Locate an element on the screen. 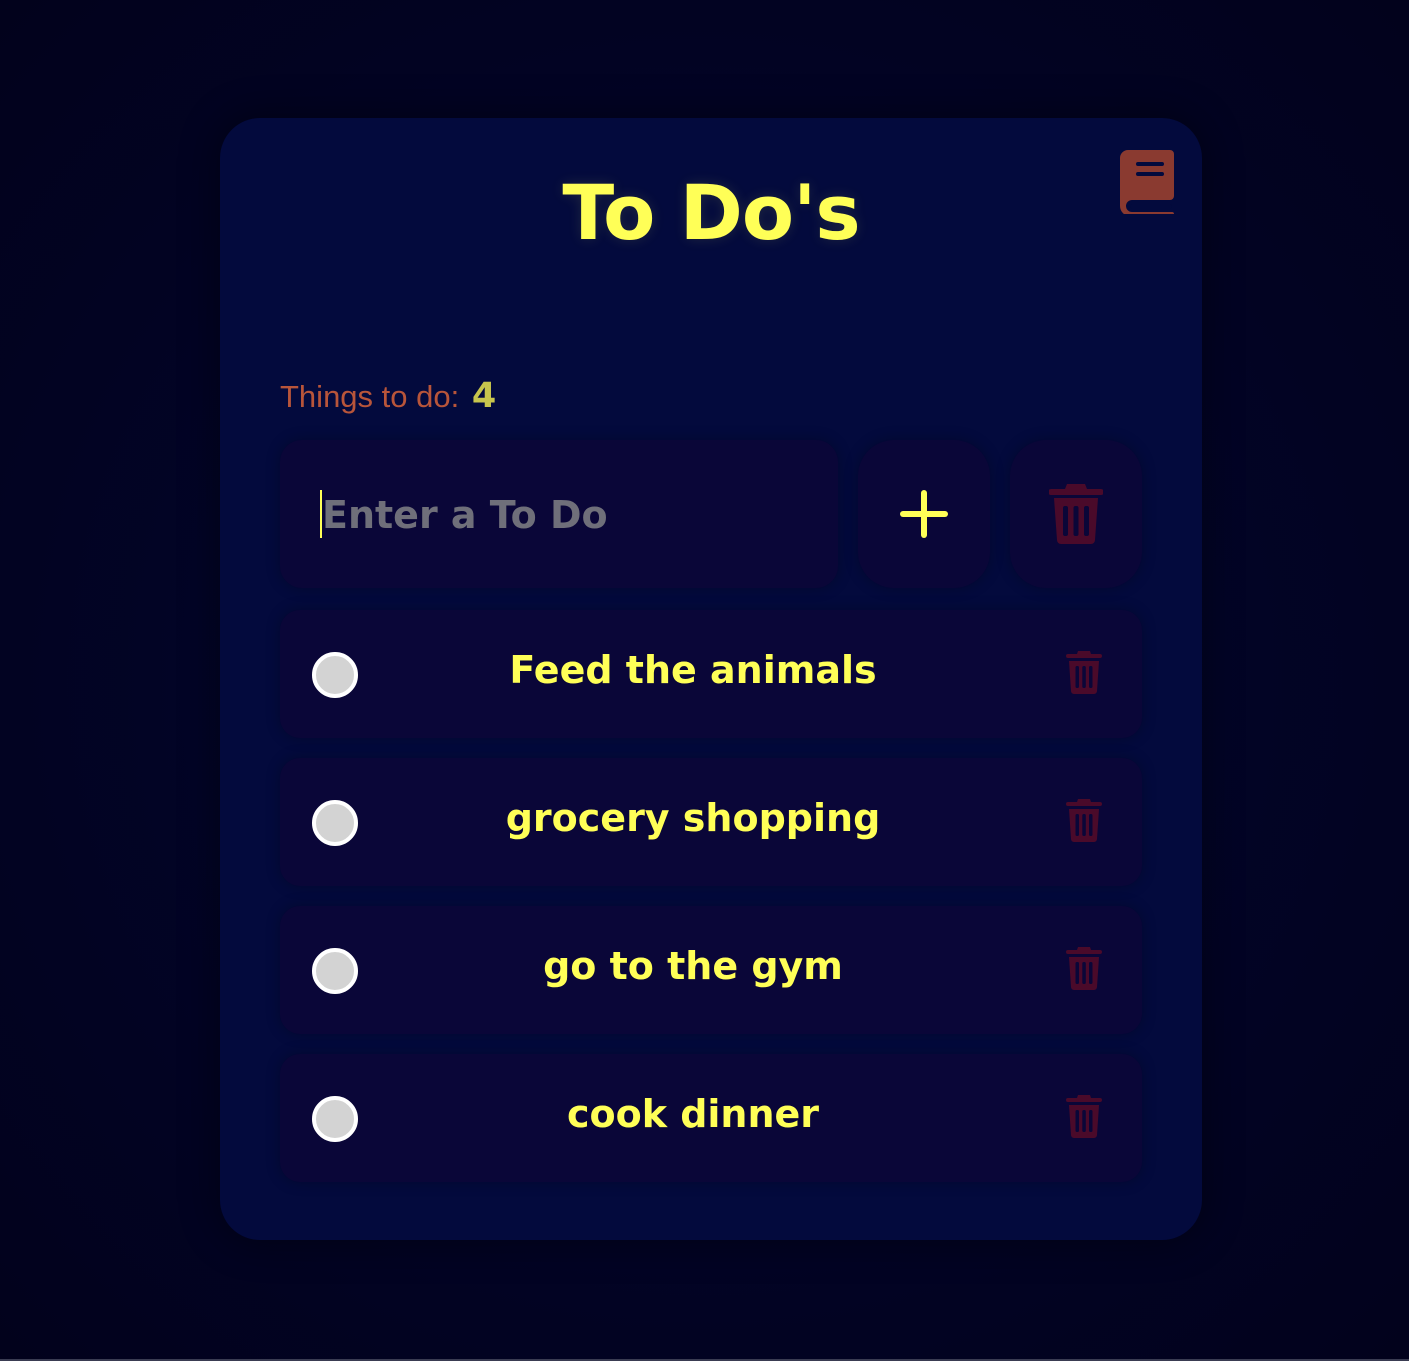  todo-counter: Things to do: 4 is located at coordinates (388, 396).